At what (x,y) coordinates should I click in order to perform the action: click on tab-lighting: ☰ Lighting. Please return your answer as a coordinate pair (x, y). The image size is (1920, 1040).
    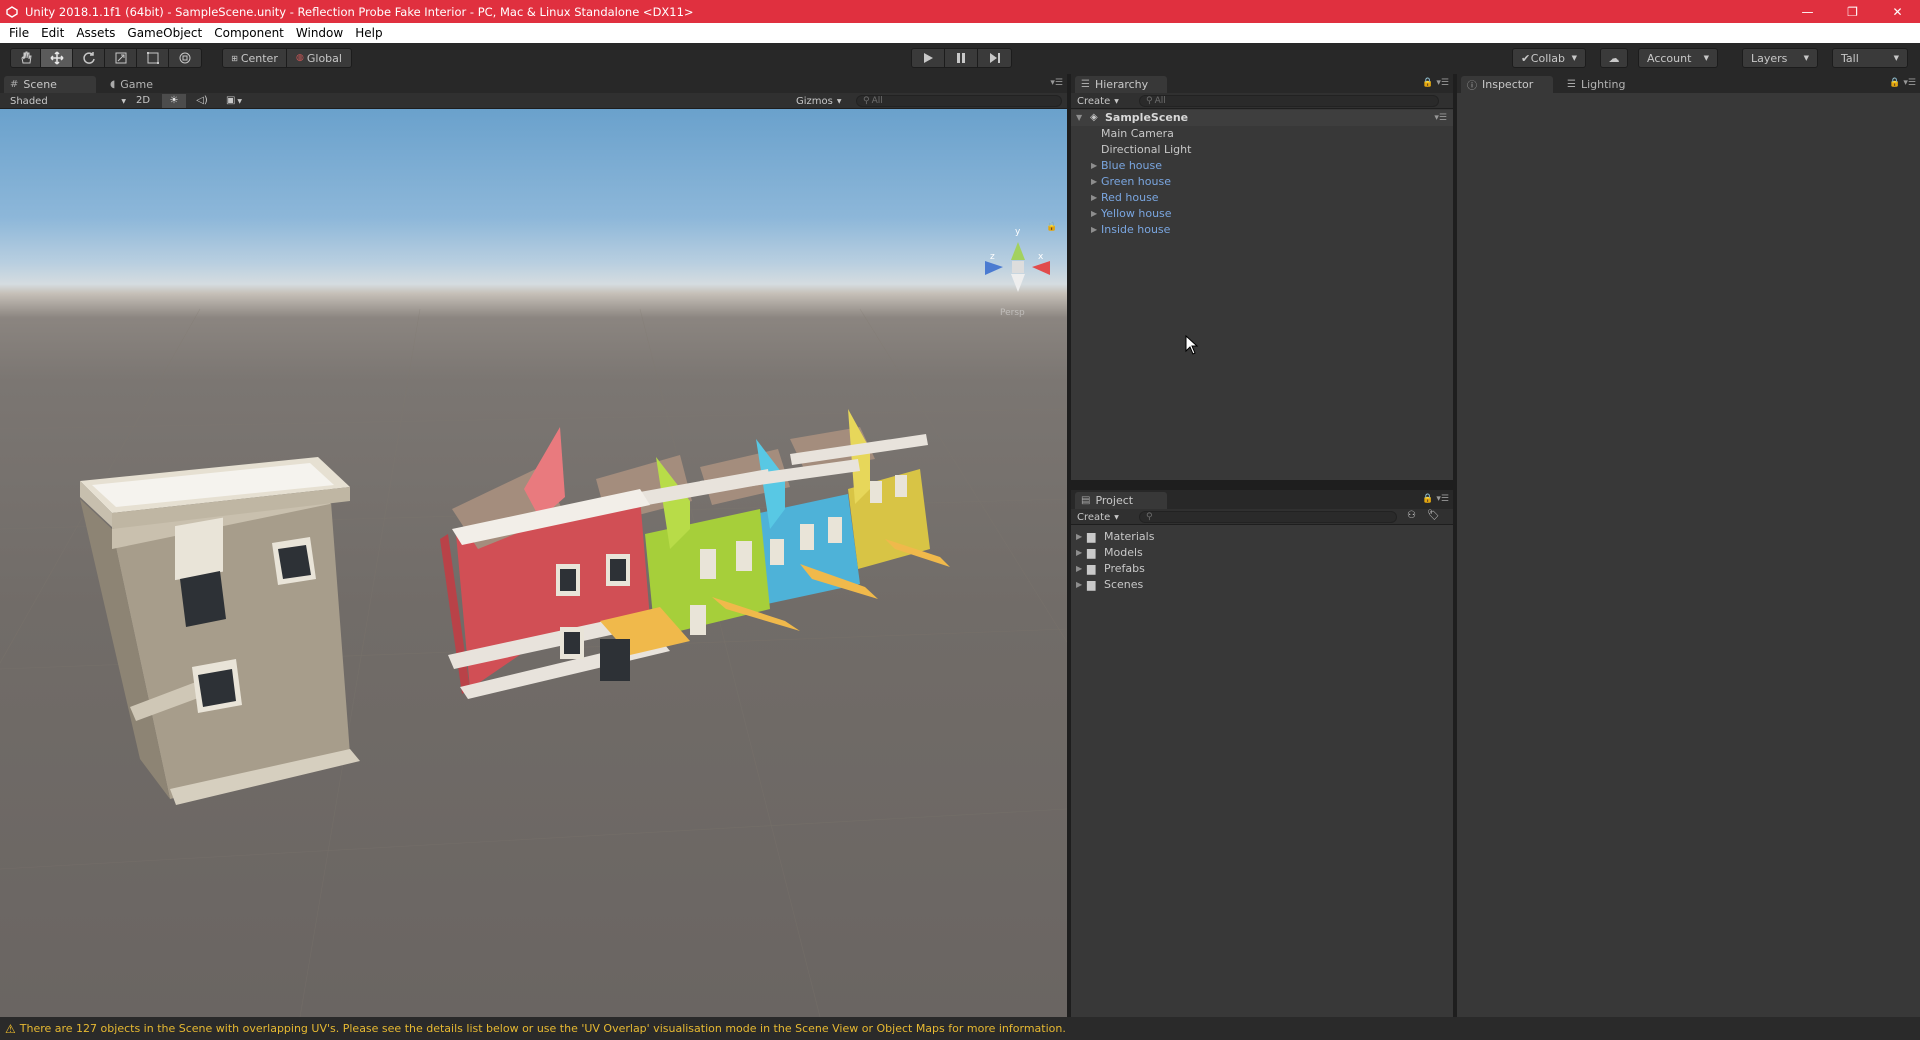
    Looking at the image, I should click on (1606, 84).